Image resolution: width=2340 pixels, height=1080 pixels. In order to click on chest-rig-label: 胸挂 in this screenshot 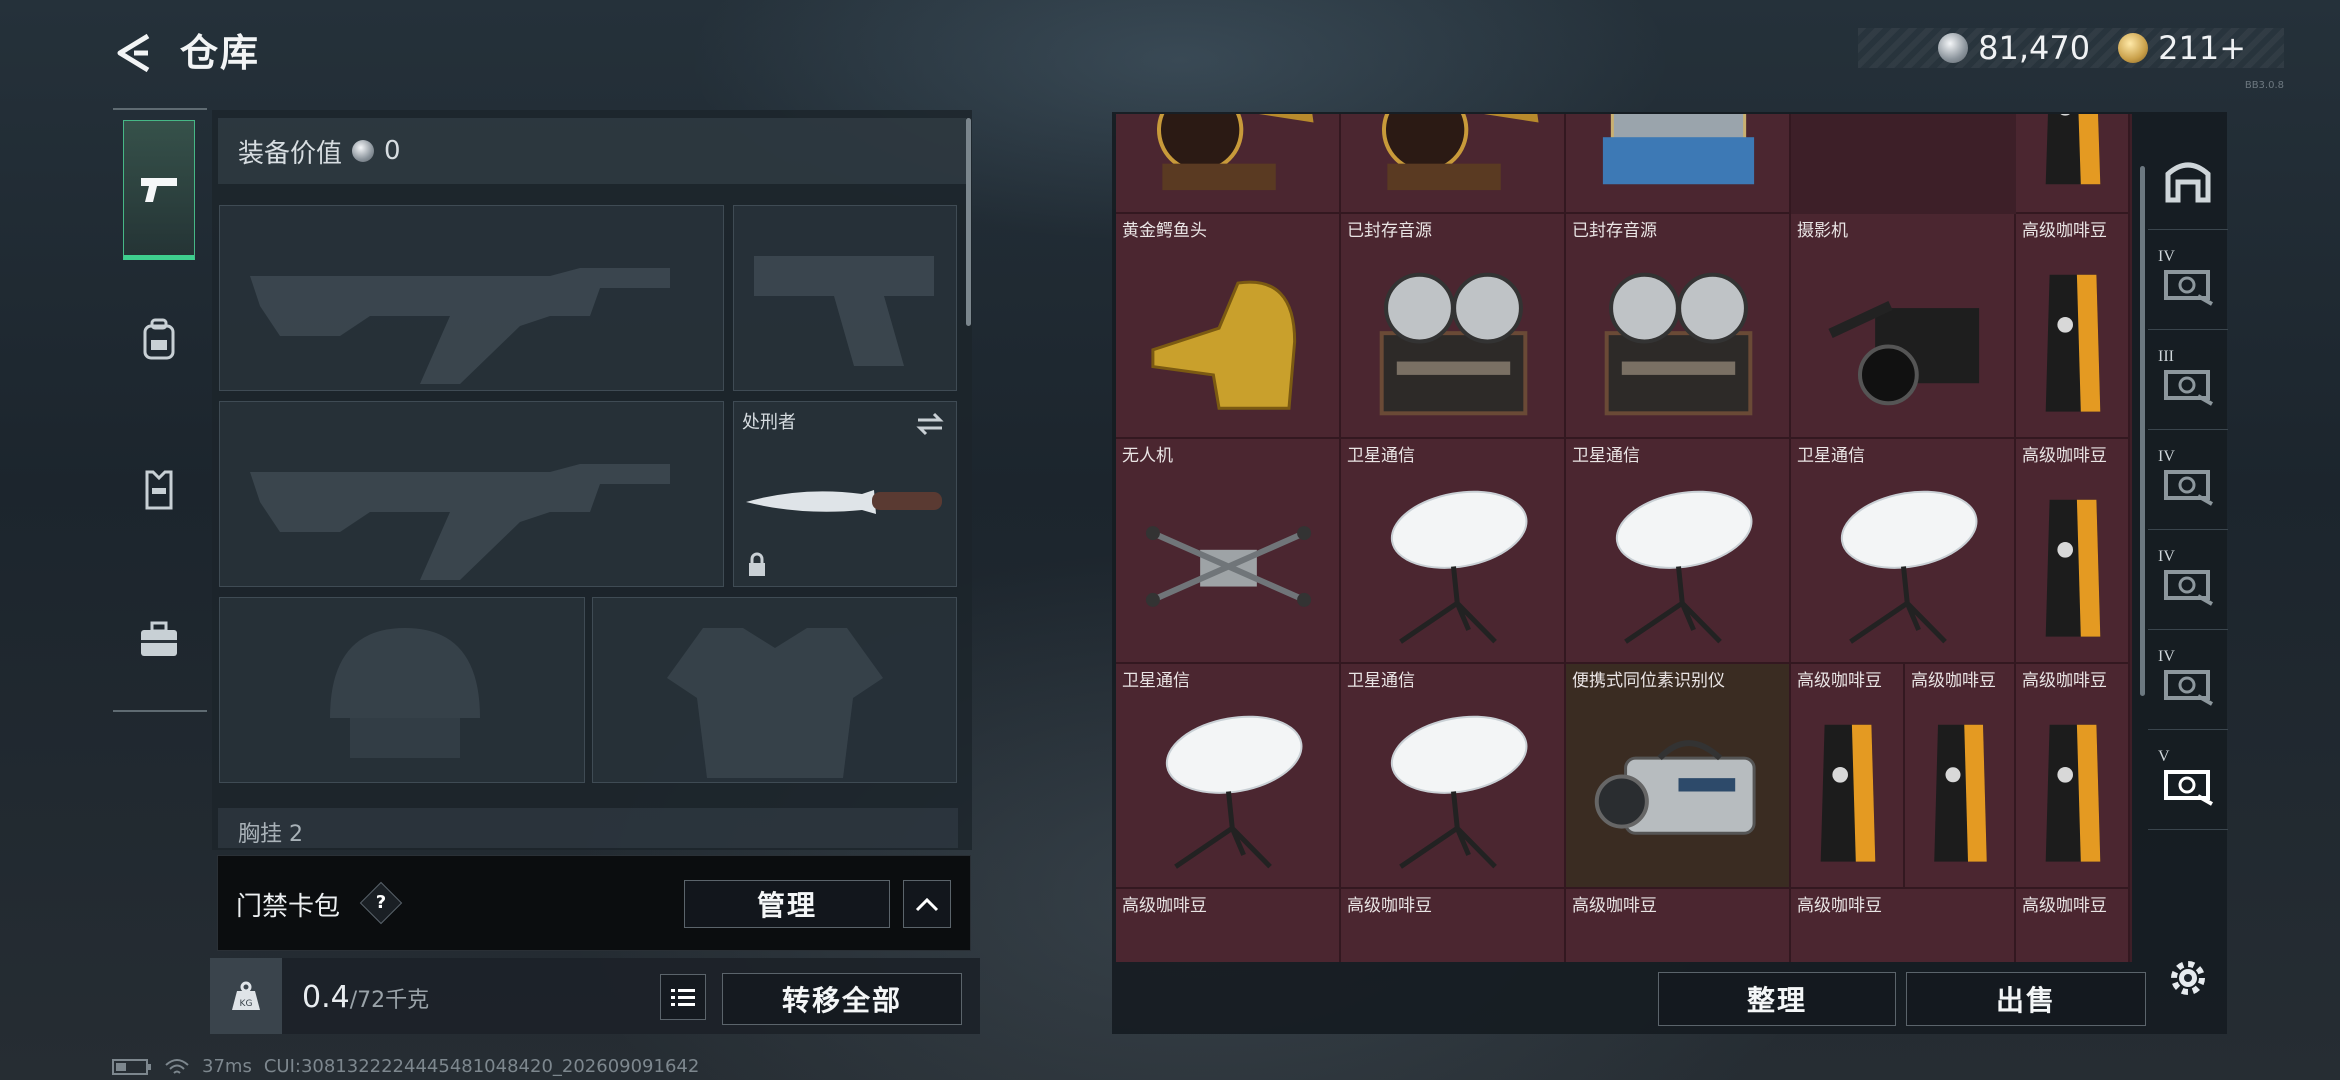, I will do `click(260, 834)`.